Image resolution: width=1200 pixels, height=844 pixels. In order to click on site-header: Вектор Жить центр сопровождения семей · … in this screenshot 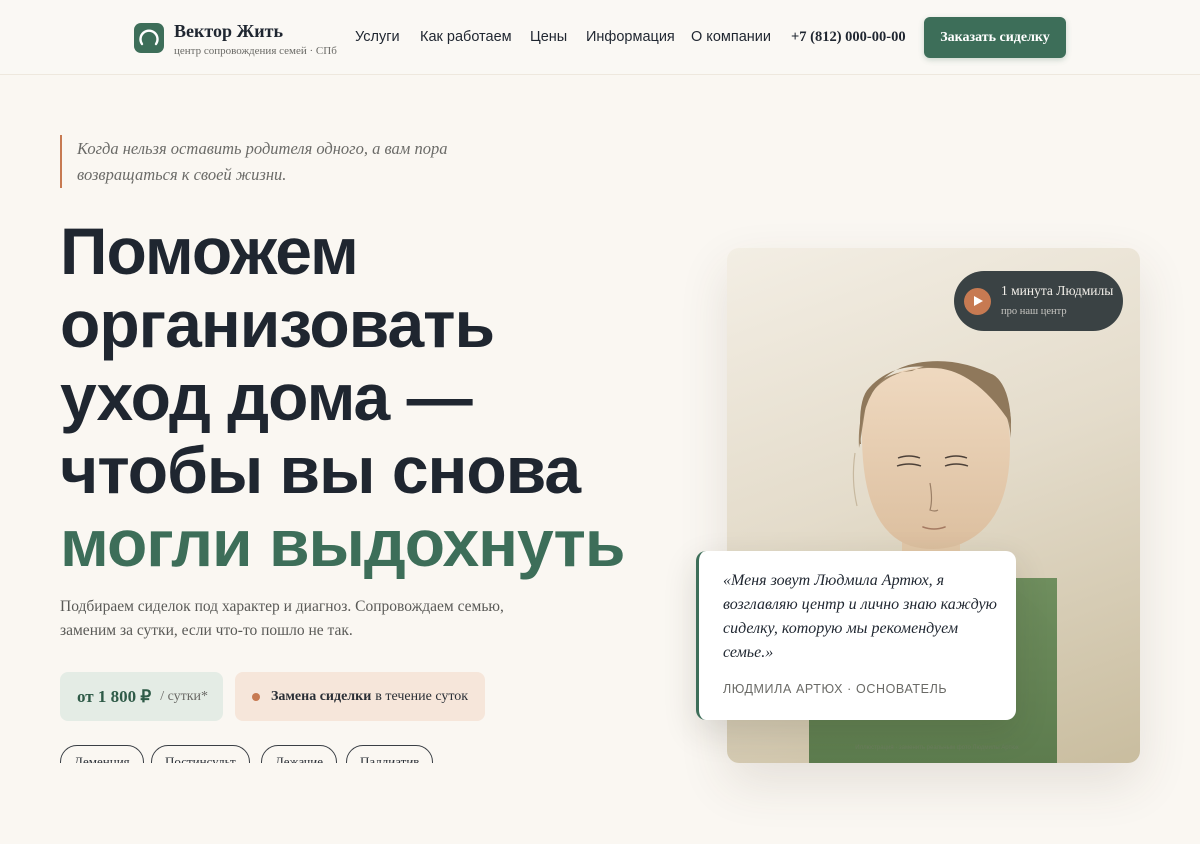, I will do `click(600, 37)`.